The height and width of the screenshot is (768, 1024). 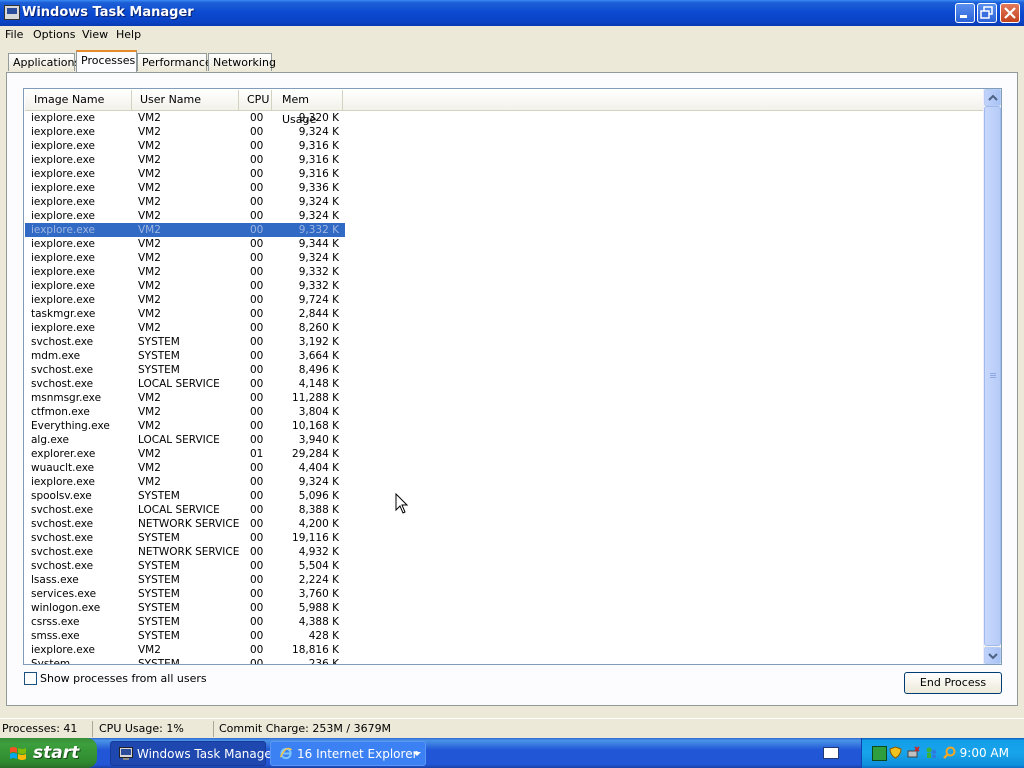 I want to click on tab-networking: Networking, so click(x=242, y=62).